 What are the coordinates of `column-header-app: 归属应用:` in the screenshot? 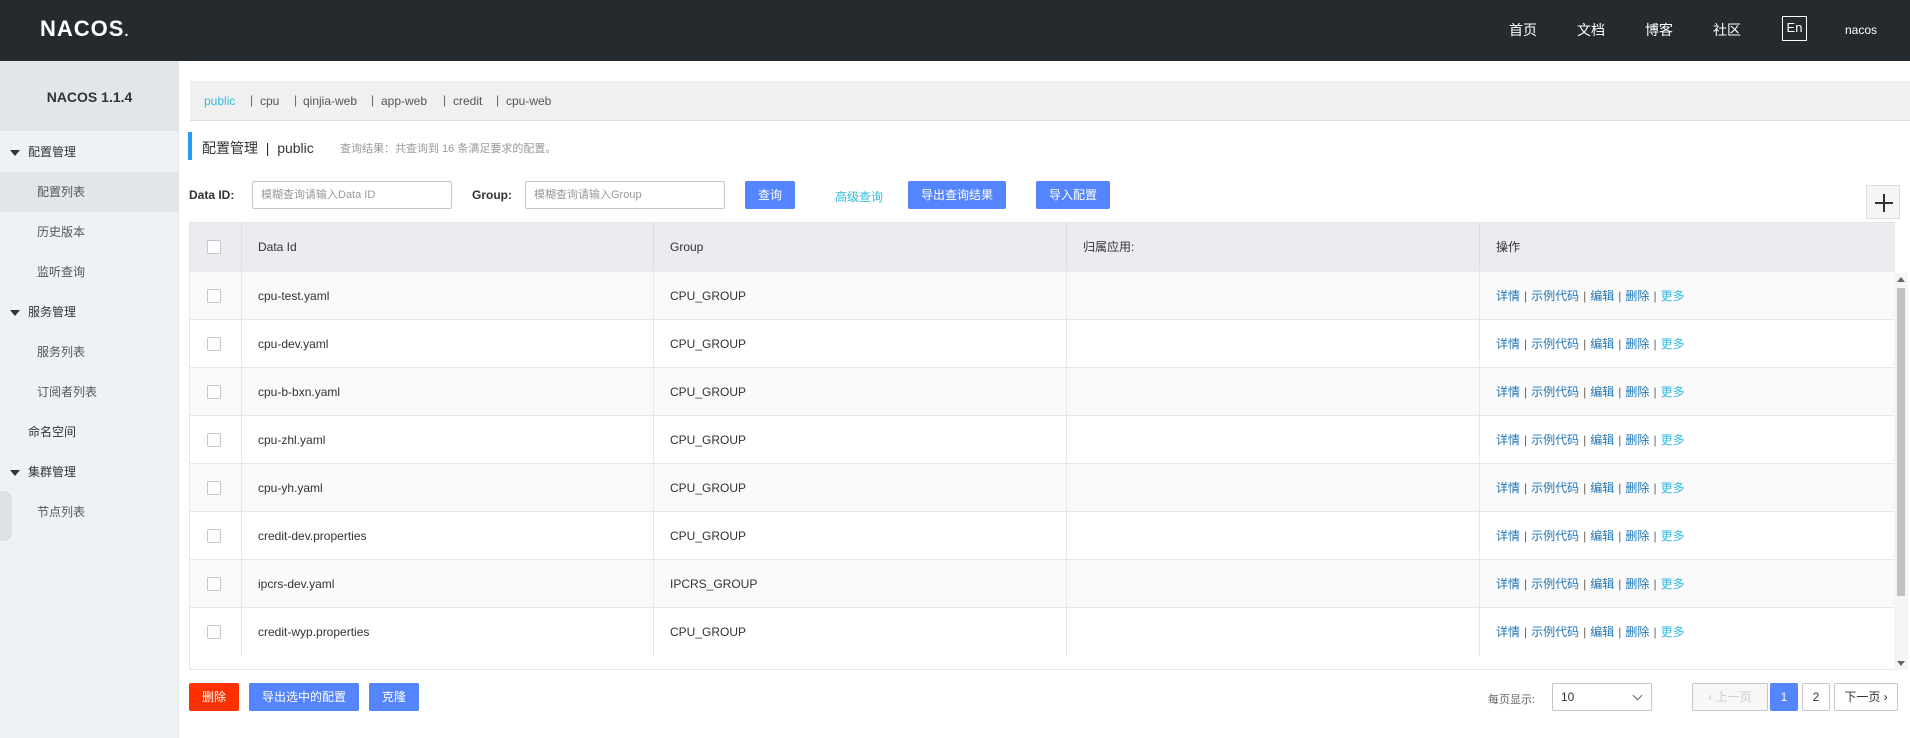 It's located at (1273, 247).